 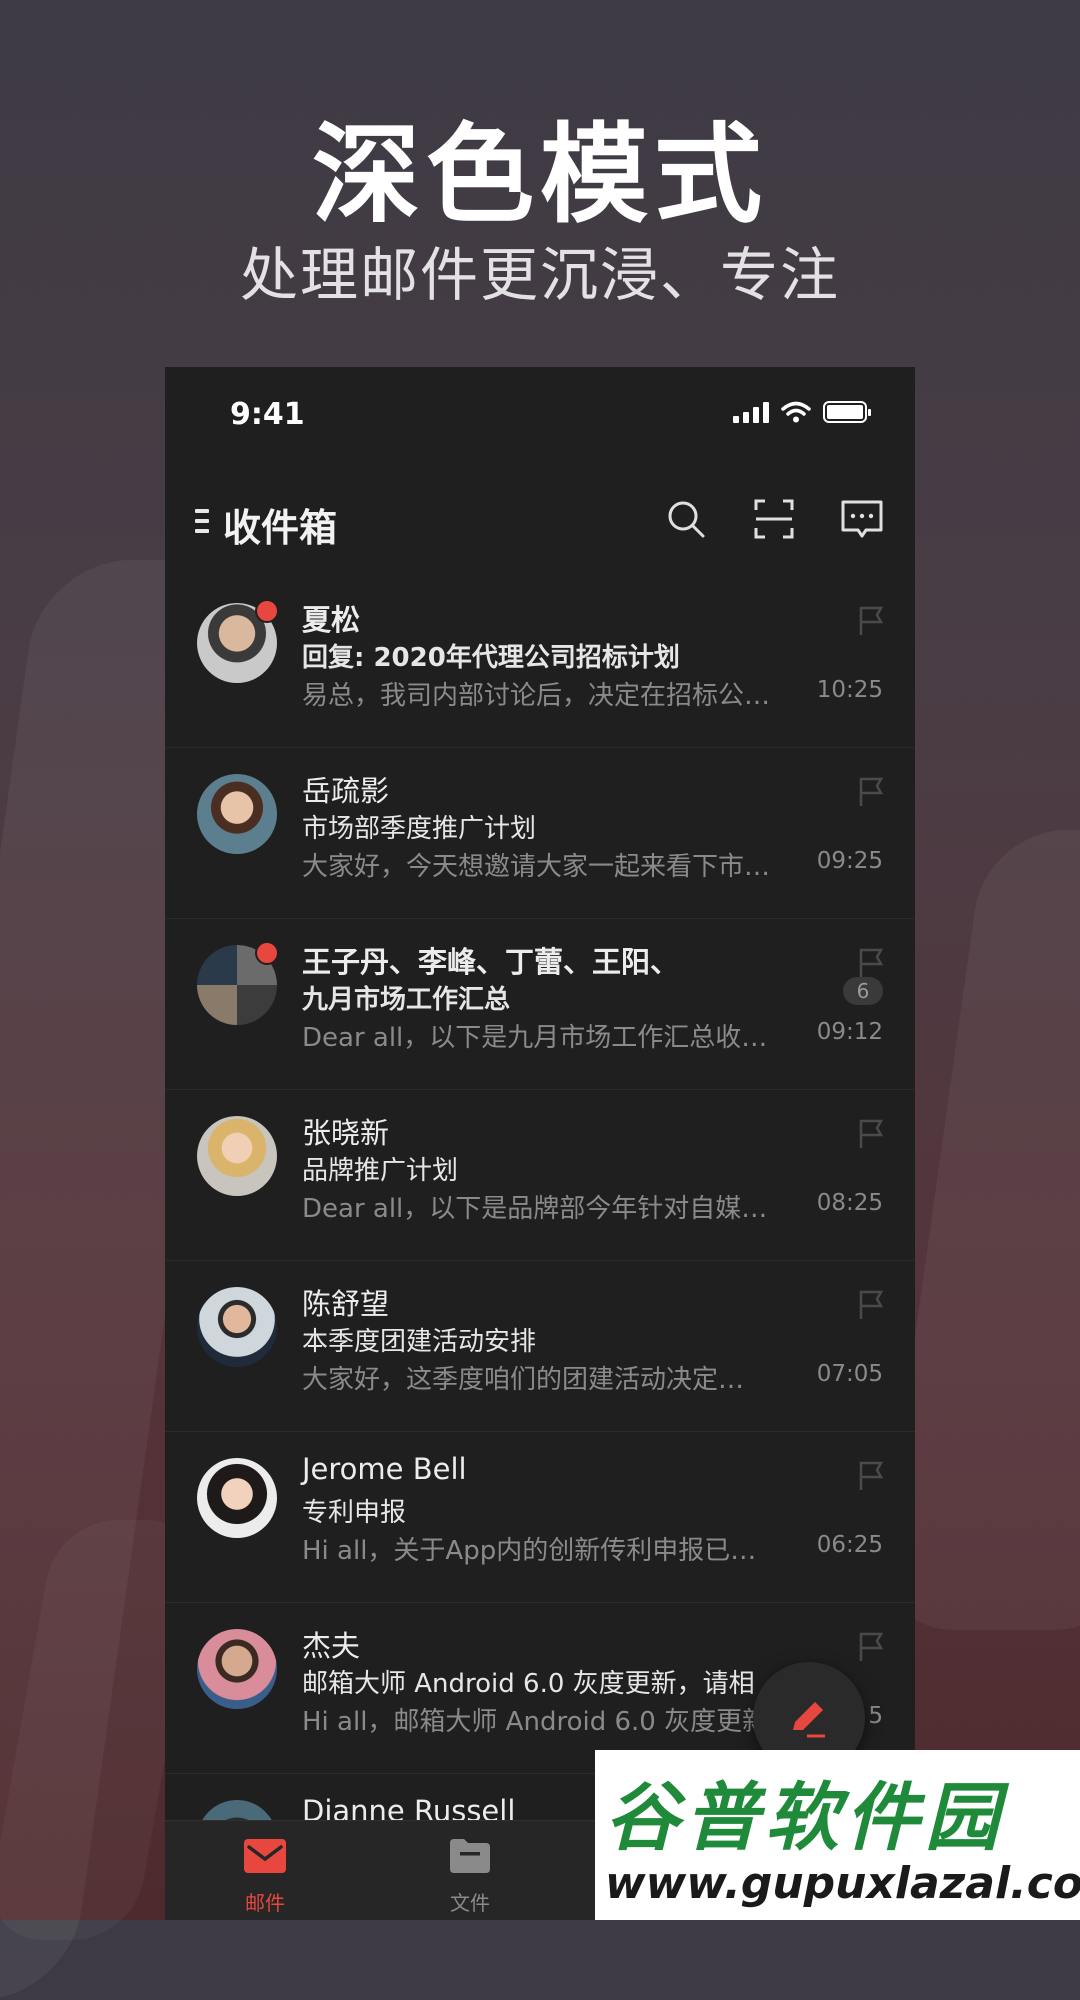 What do you see at coordinates (540, 833) in the screenshot?
I see `mail-item: 岳疏影 市场部季度推广计划 大家好，今天想邀请大家一起来看下市… 09:25` at bounding box center [540, 833].